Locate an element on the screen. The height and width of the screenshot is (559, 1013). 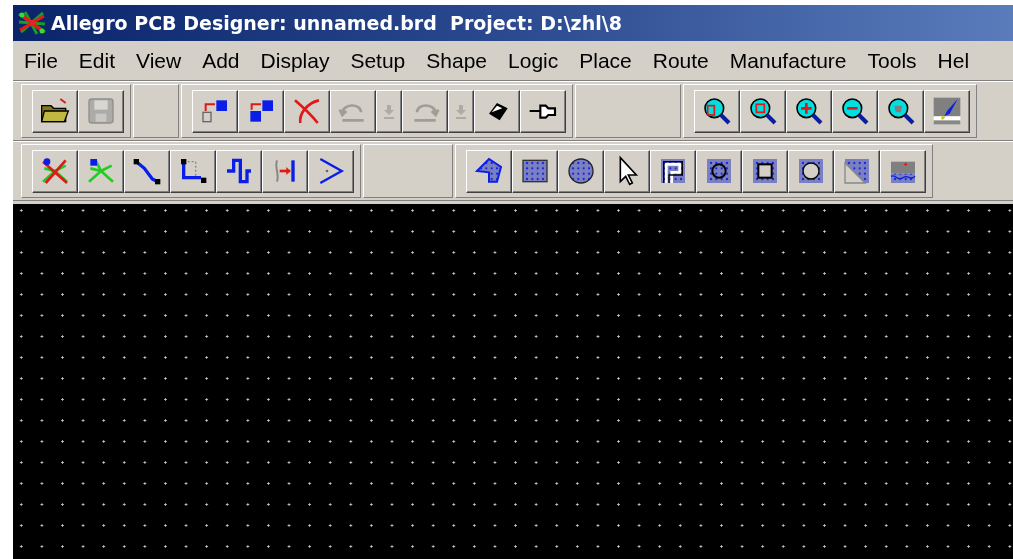
menu-item: Display is located at coordinates (299, 60).